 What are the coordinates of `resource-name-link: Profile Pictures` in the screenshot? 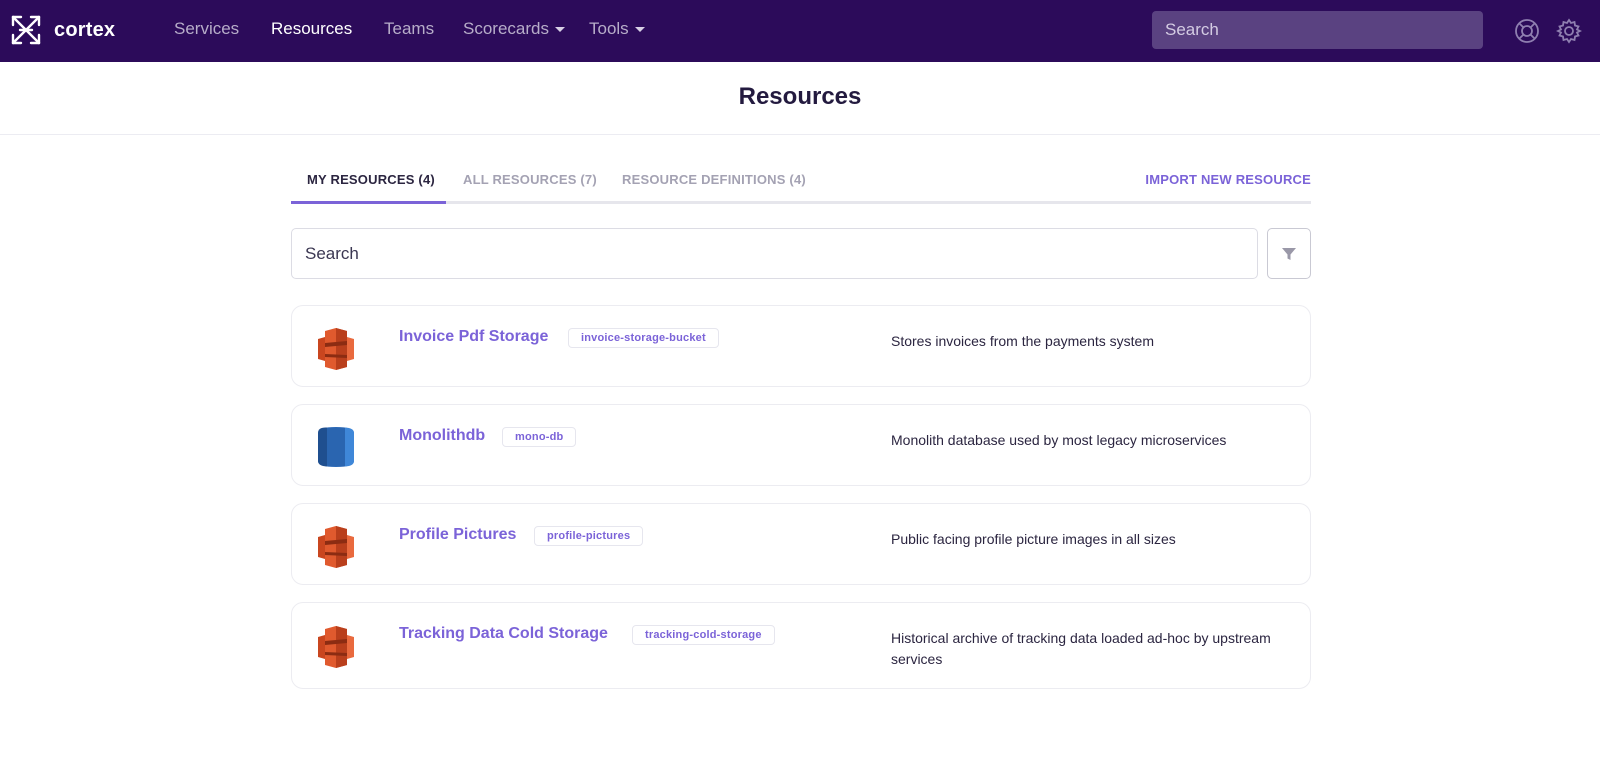 It's located at (457, 535).